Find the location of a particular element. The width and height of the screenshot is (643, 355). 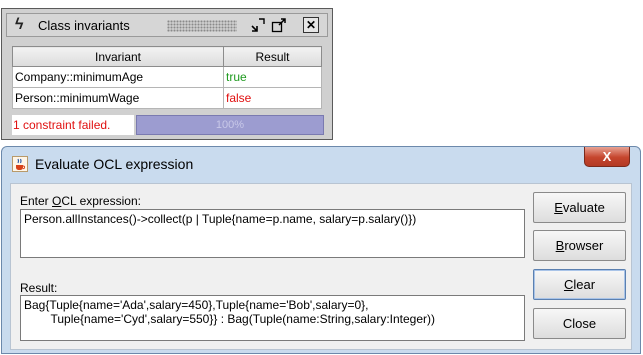

browser-button: Browser is located at coordinates (579, 245).